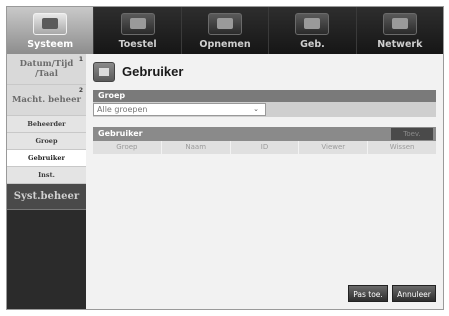 The width and height of the screenshot is (449, 316). I want to click on user-table-header: Groep Naam ID Viewer Wissen, so click(264, 147).